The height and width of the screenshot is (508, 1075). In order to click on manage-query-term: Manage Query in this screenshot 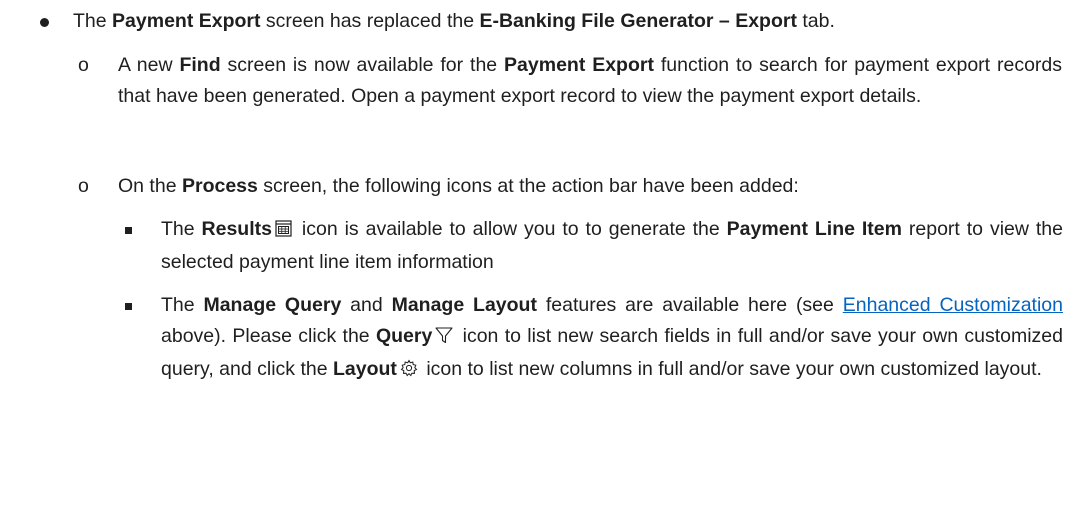, I will do `click(272, 305)`.